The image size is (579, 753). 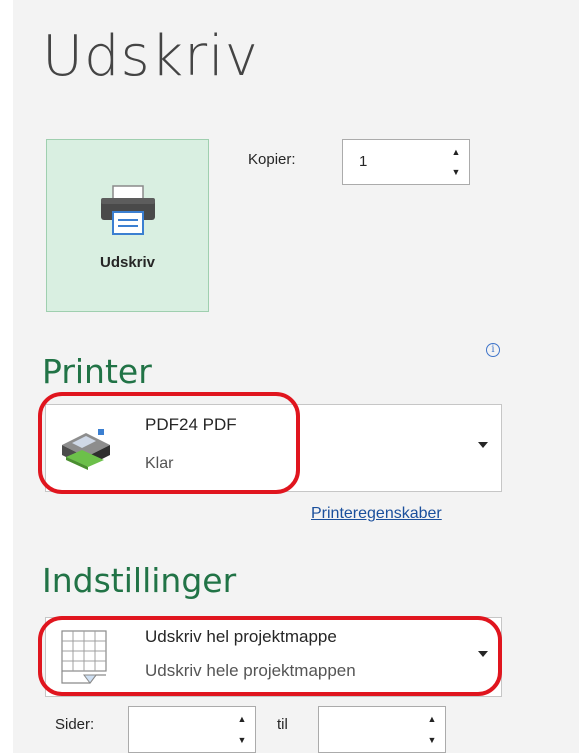 What do you see at coordinates (273, 448) in the screenshot?
I see `printer-dropdown: PDF24 PDF Klar` at bounding box center [273, 448].